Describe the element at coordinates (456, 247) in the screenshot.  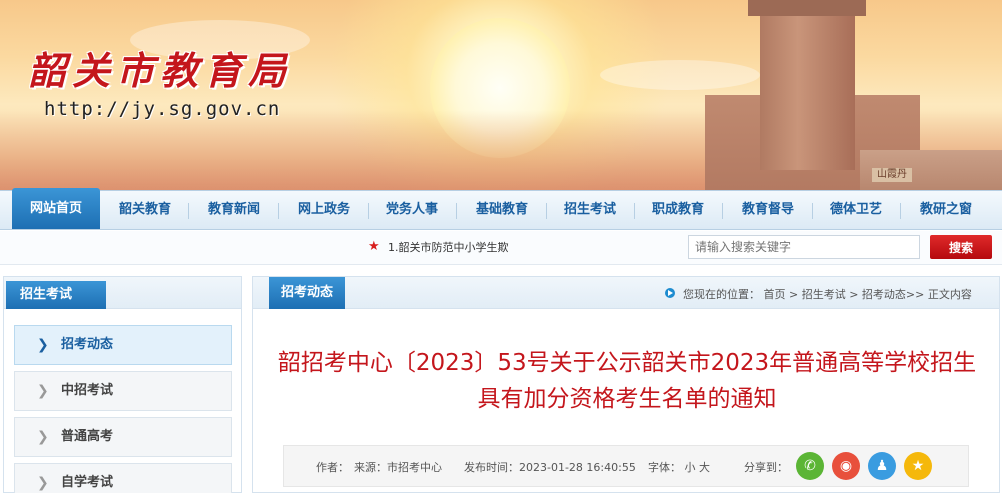
I see `scrolling-notice: 1.韶关市防范中小学生欺` at that location.